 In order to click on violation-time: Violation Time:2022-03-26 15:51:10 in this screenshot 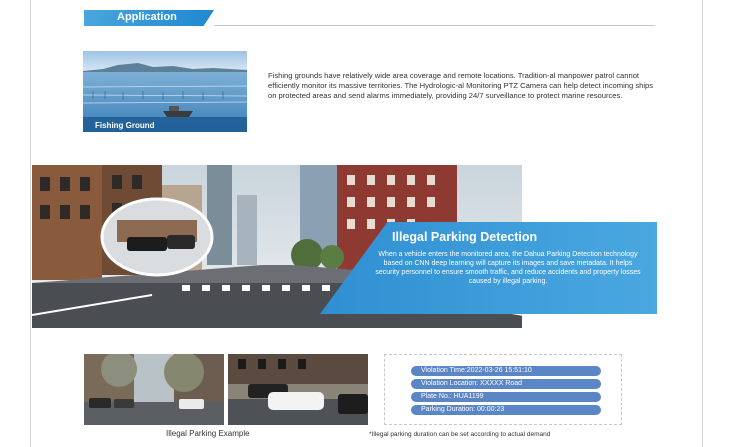, I will do `click(506, 371)`.